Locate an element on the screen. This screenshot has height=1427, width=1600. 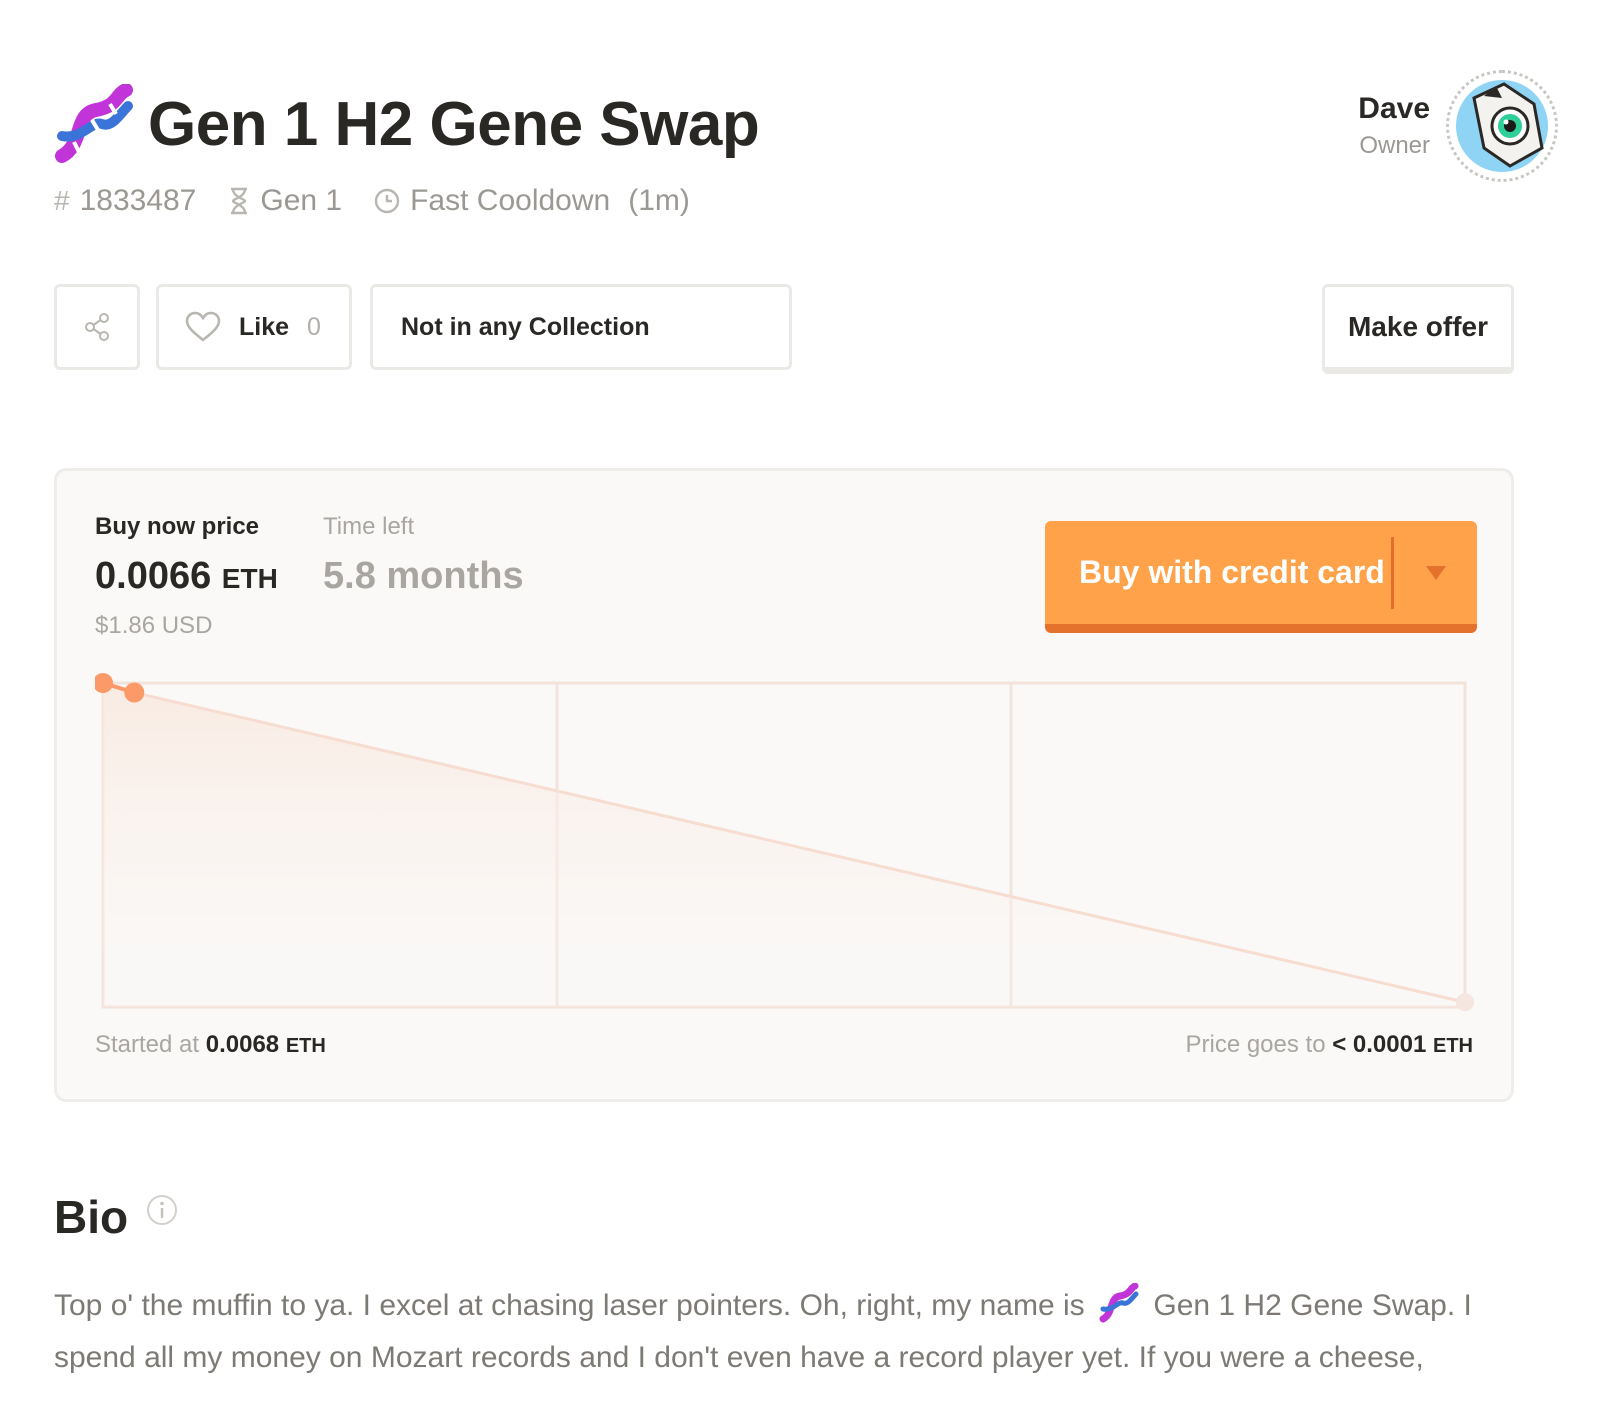
cooldown-value: Fast Cooldown is located at coordinates (510, 200).